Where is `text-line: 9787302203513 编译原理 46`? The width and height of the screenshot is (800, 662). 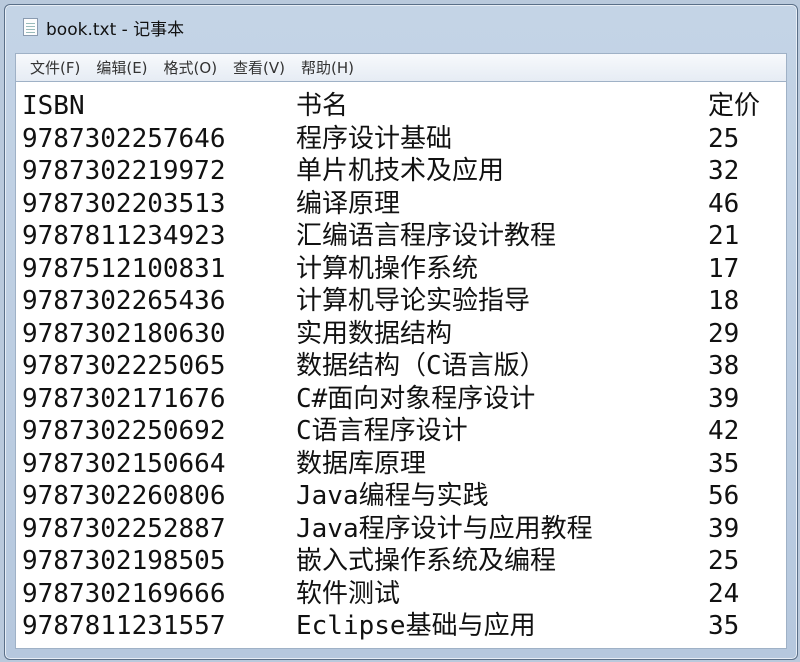
text-line: 9787302203513 编译原理 46 is located at coordinates (404, 204).